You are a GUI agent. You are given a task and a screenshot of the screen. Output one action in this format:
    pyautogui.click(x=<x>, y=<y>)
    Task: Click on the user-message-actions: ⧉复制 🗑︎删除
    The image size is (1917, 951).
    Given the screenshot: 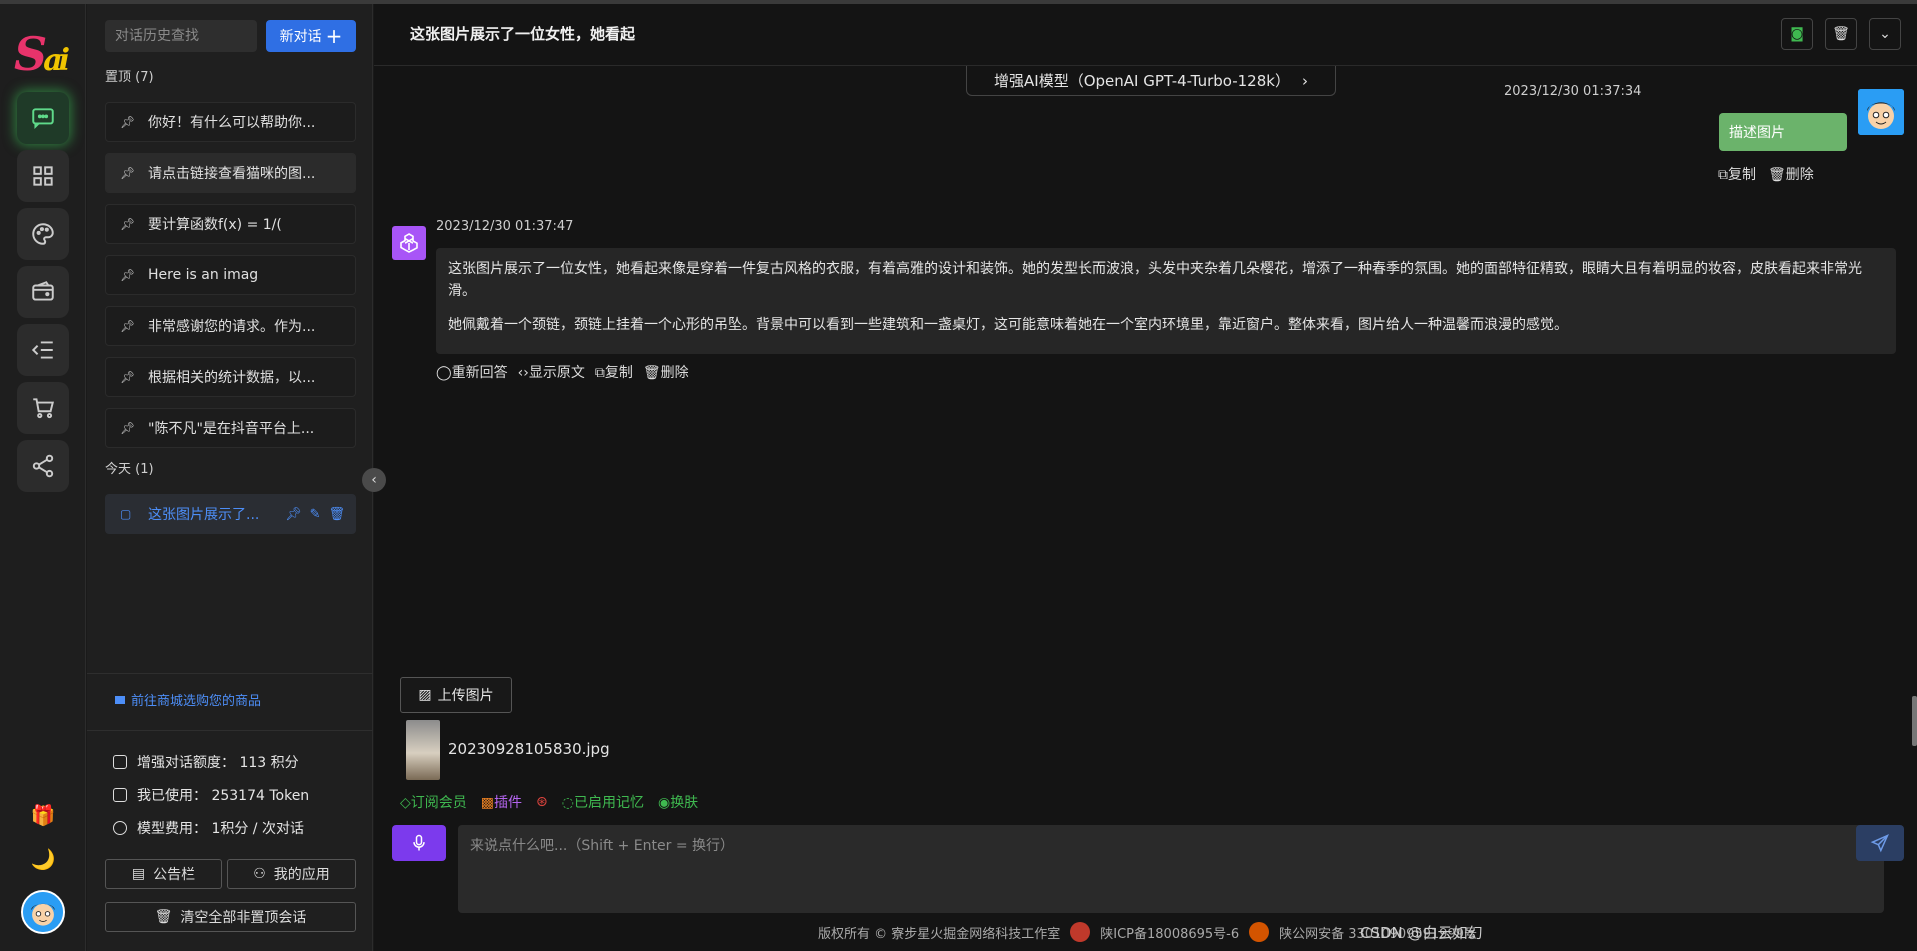 What is the action you would take?
    pyautogui.click(x=1766, y=174)
    